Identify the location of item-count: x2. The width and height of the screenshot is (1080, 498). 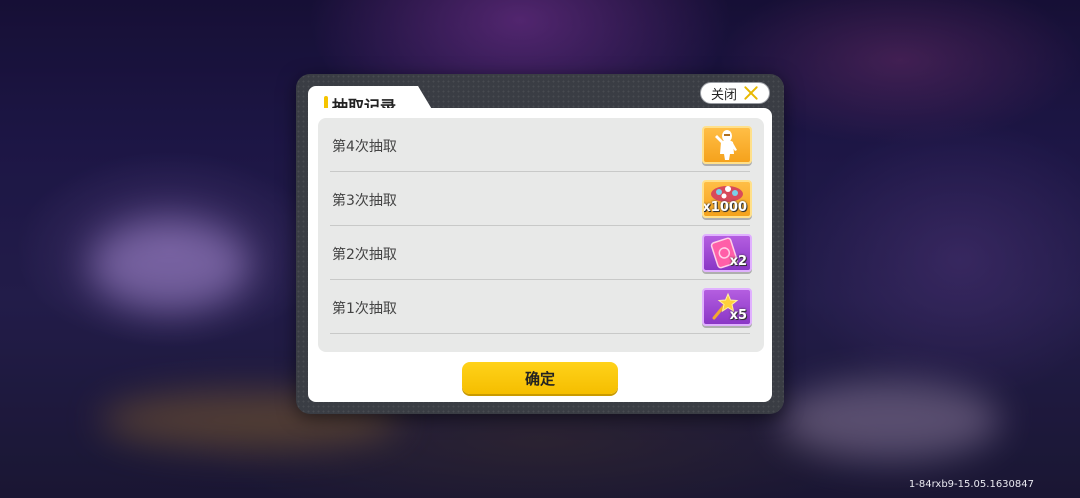
(738, 261).